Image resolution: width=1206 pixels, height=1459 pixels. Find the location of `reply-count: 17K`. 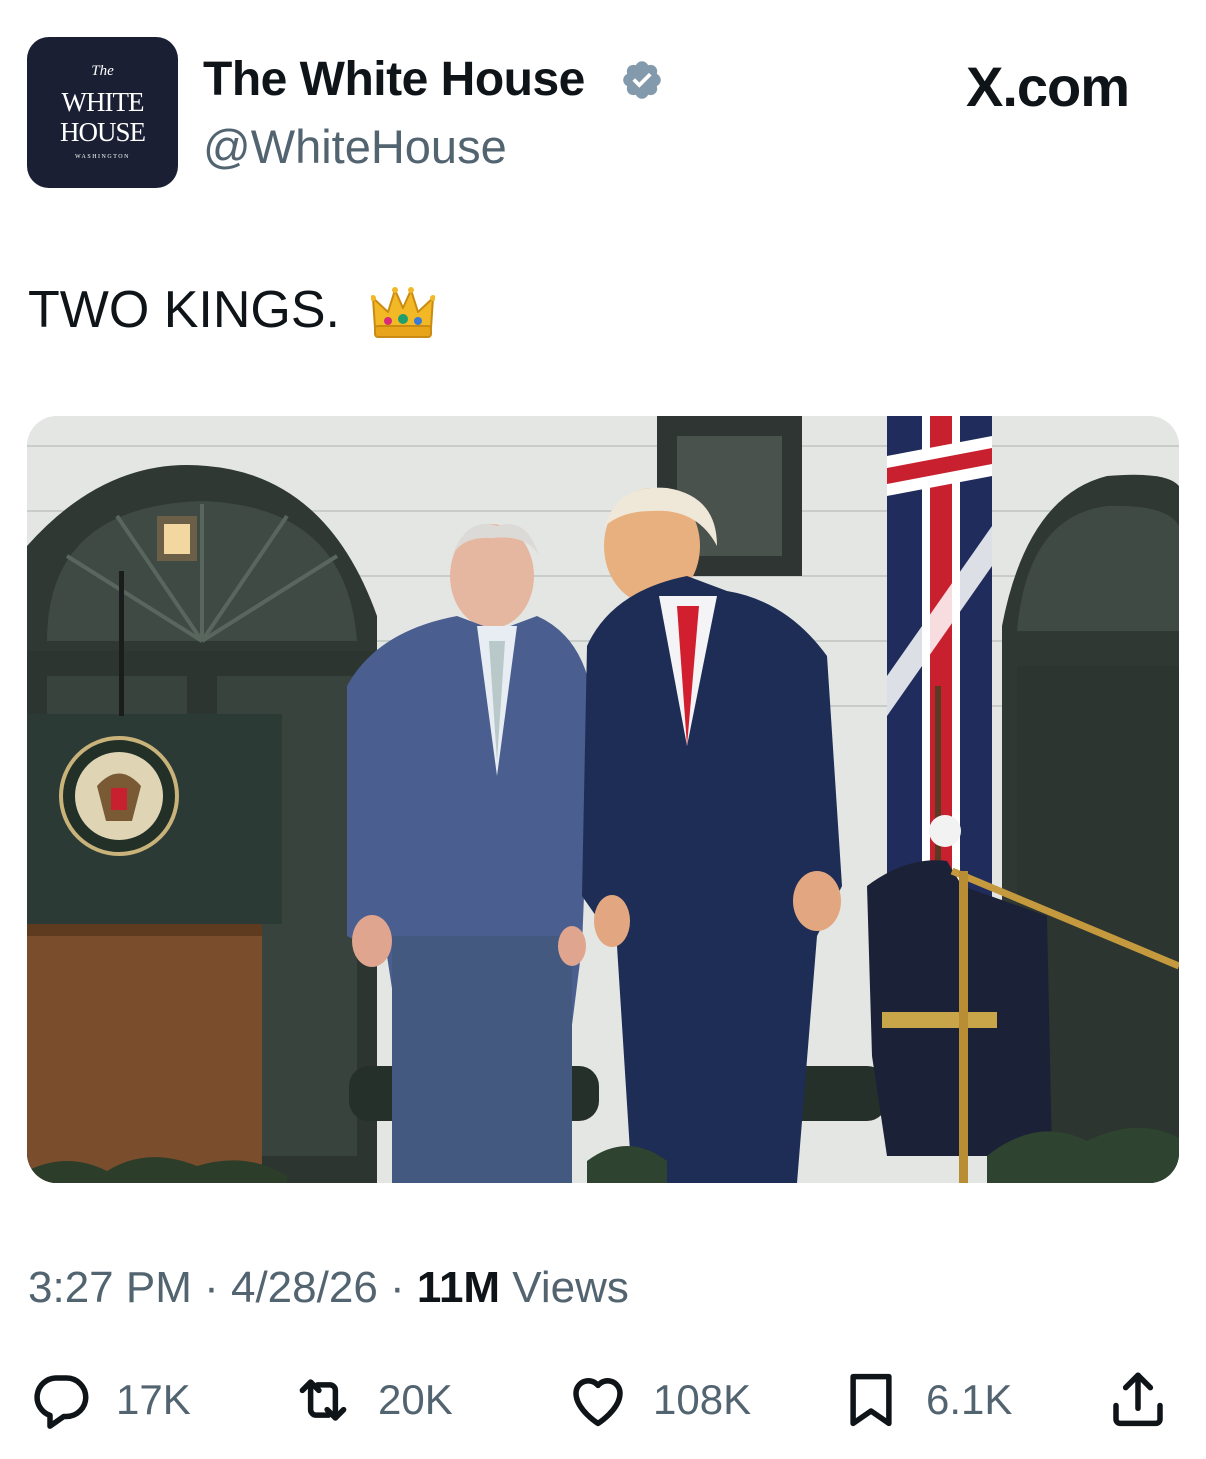

reply-count: 17K is located at coordinates (153, 1399).